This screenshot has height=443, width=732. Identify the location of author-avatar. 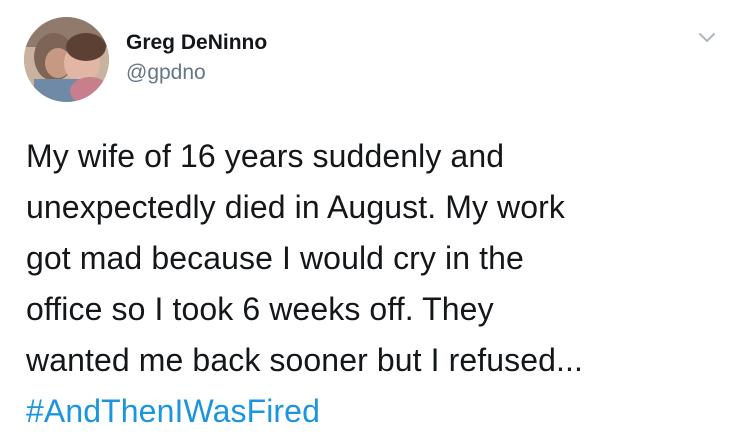
(66, 59).